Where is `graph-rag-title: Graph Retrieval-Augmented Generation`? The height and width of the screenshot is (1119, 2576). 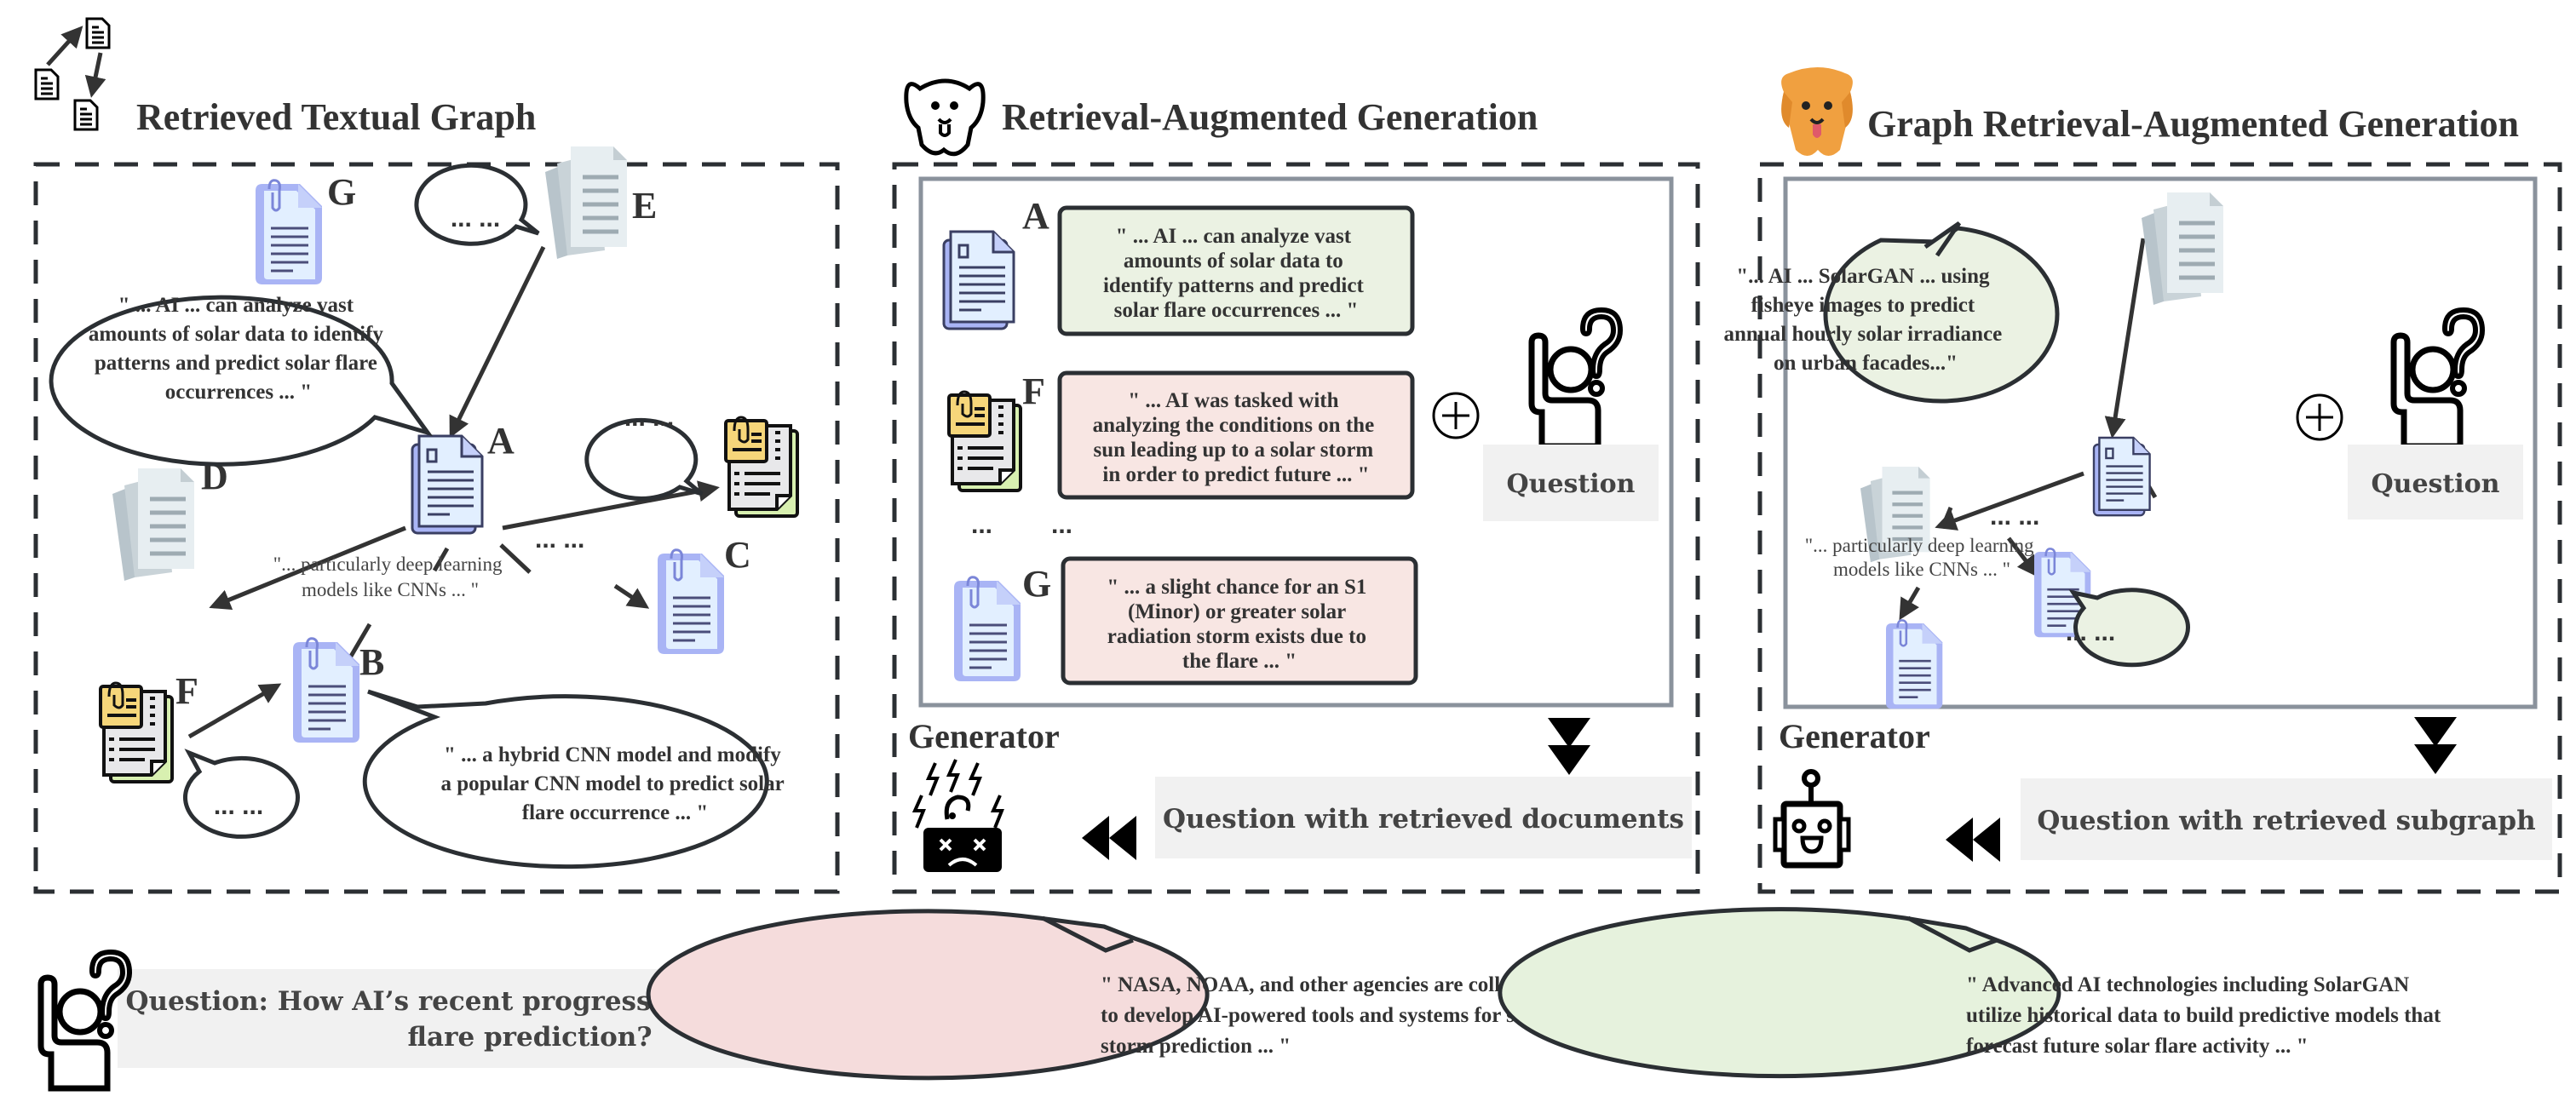 graph-rag-title: Graph Retrieval-Augmented Generation is located at coordinates (2193, 124).